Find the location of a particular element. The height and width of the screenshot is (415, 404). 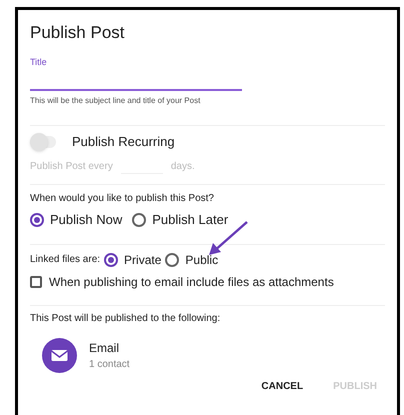

dialog-button: CANCEL is located at coordinates (282, 386).